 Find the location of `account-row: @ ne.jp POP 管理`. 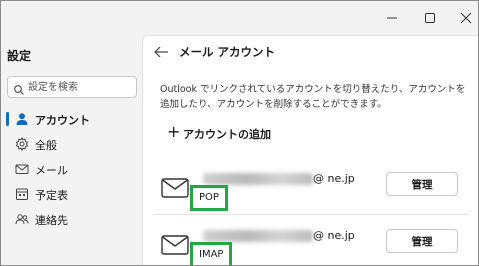

account-row: @ ne.jp POP 管理 is located at coordinates (314, 195).